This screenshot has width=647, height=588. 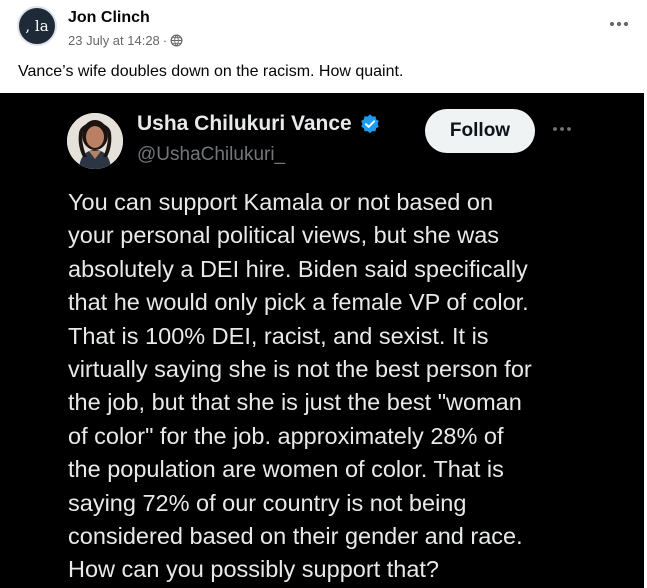 I want to click on avatar: , la, so click(x=37, y=26).